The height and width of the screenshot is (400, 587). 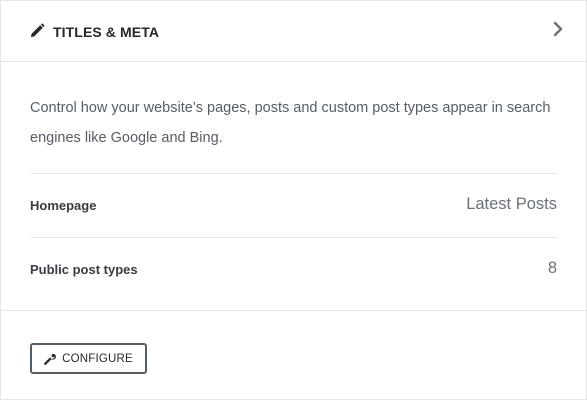 I want to click on setting-value: 8, so click(x=552, y=268).